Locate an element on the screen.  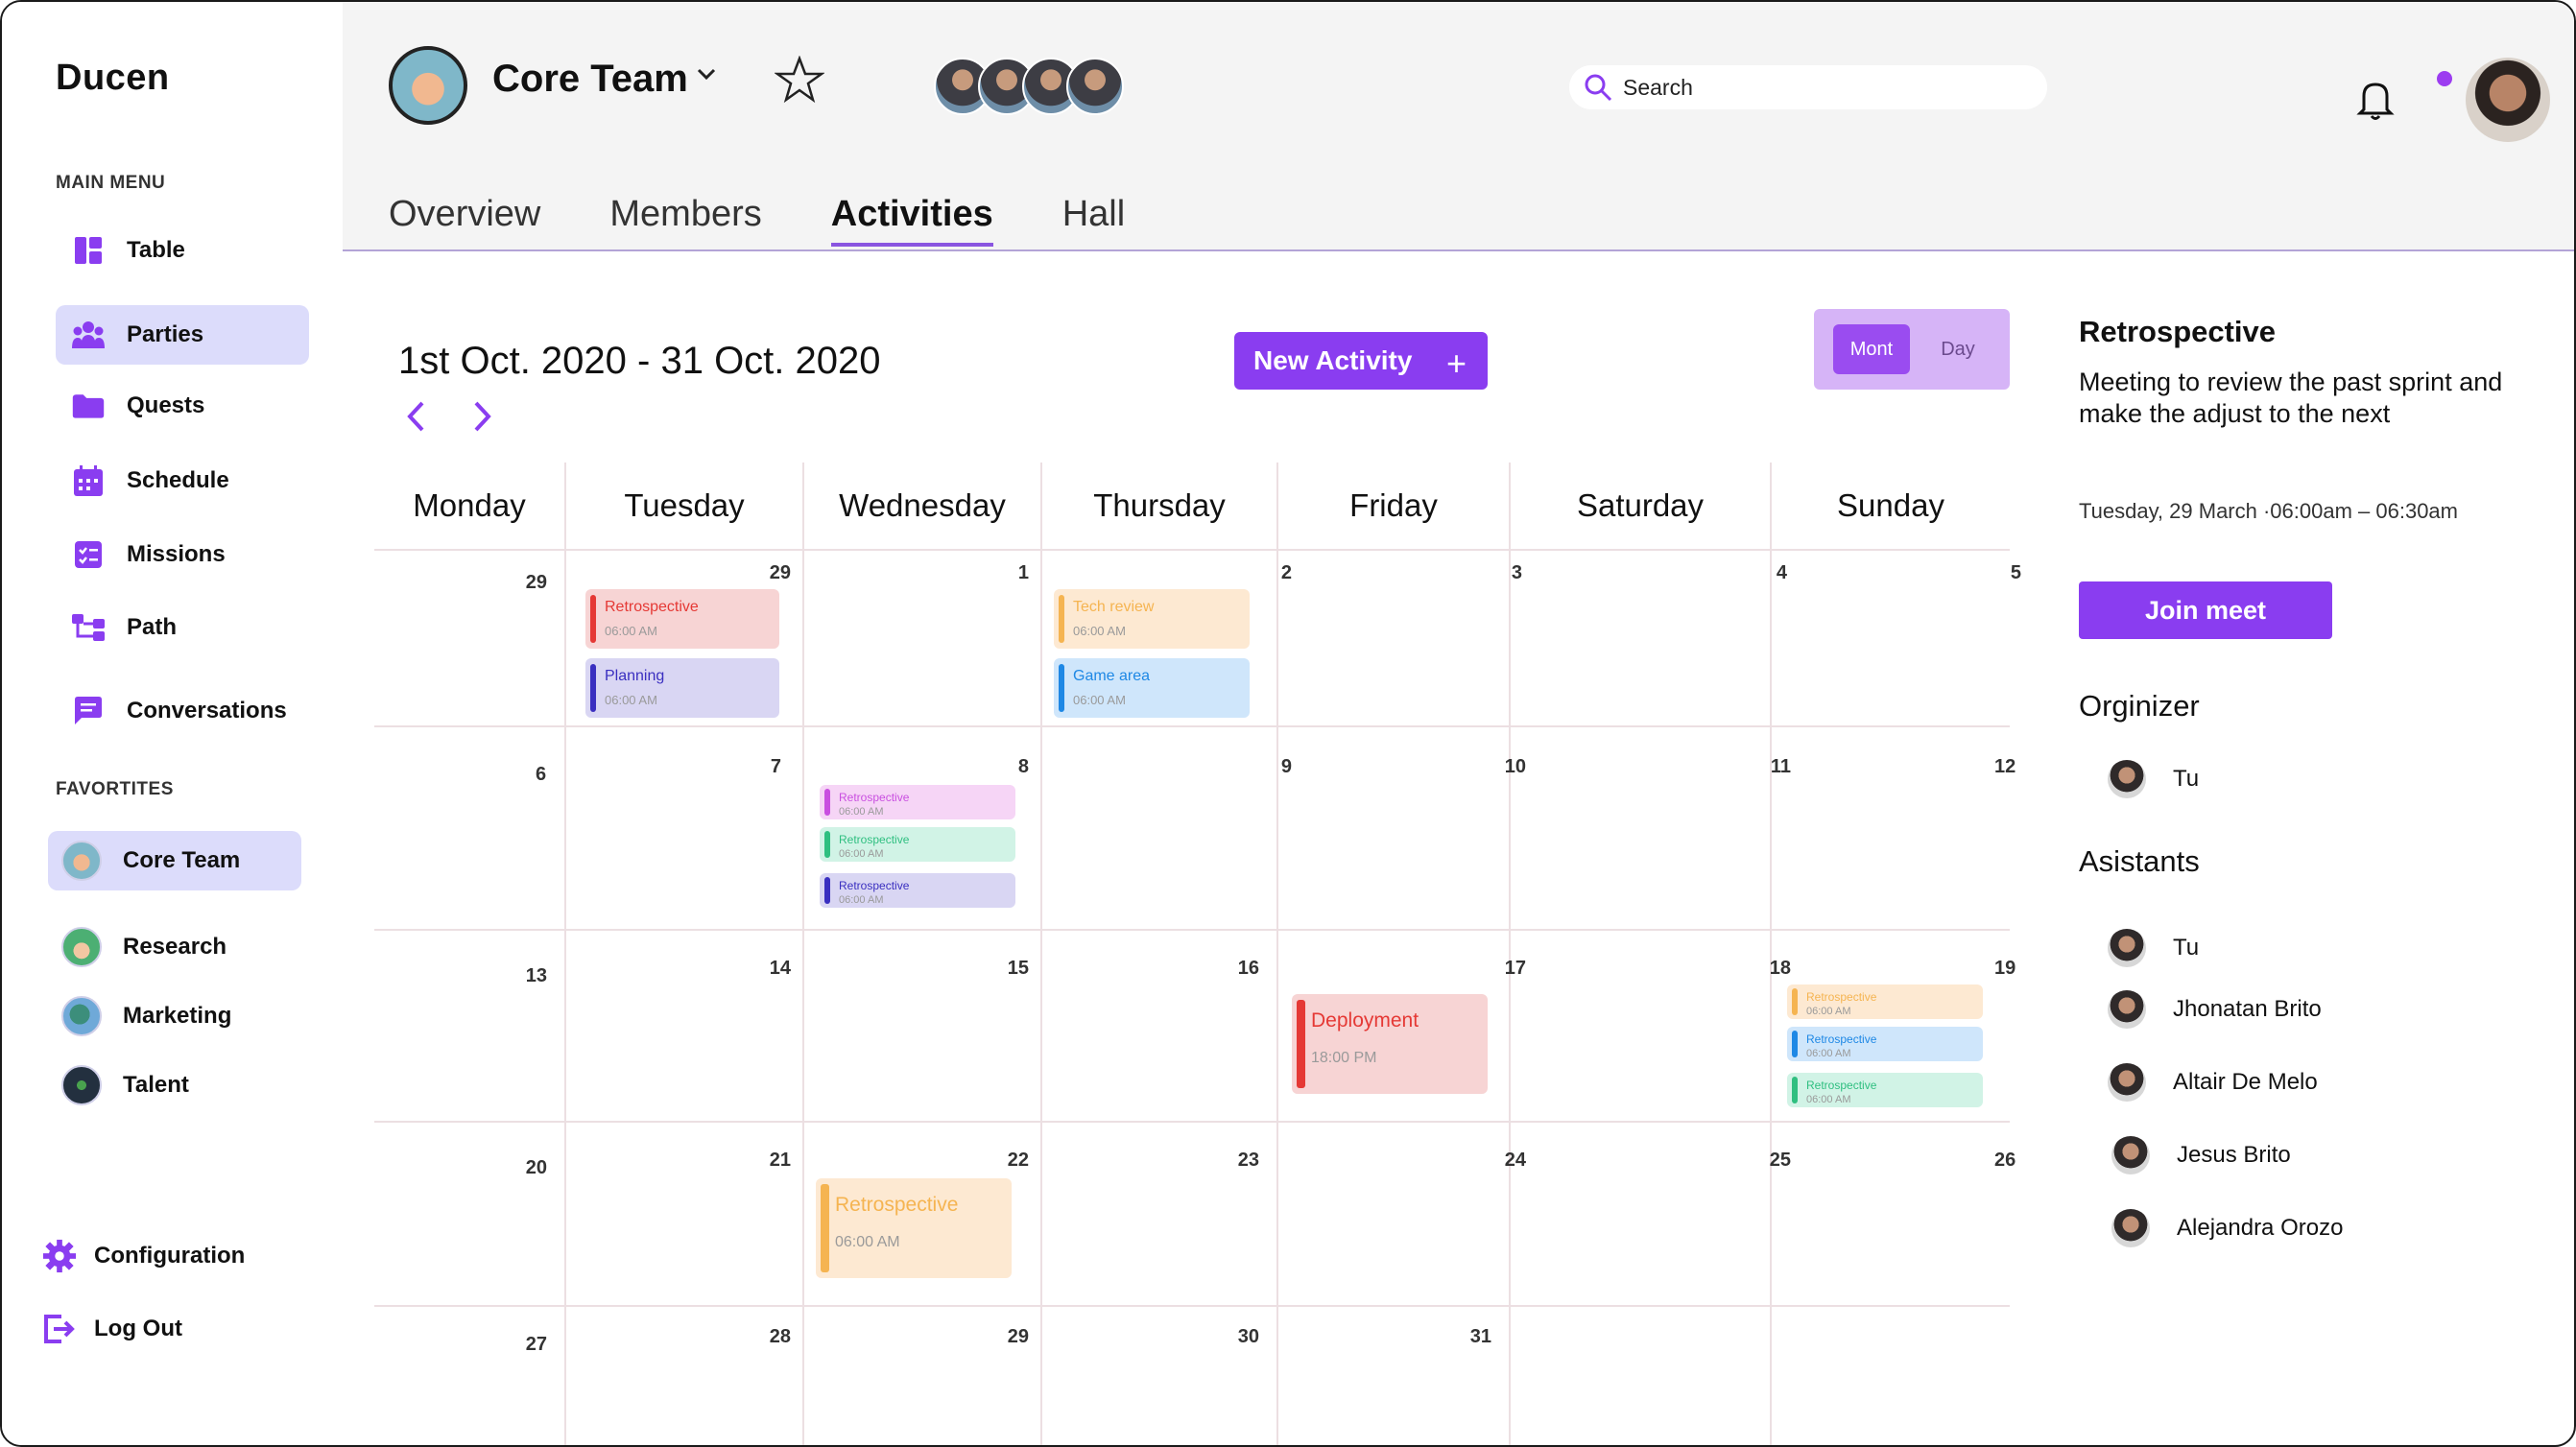
event-title: Retrospective is located at coordinates (874, 798).